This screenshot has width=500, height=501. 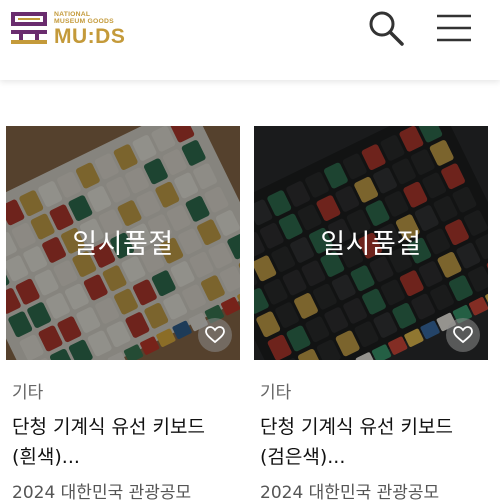 What do you see at coordinates (90, 37) in the screenshot?
I see `logo-muds-text: MU:DS` at bounding box center [90, 37].